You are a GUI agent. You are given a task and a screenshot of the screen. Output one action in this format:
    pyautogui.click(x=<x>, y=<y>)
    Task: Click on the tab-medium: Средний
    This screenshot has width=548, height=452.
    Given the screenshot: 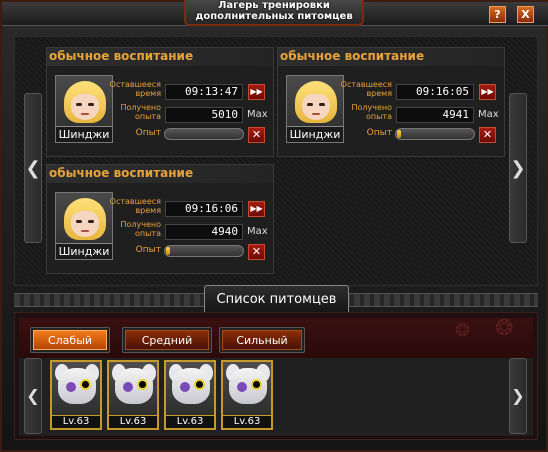 What is the action you would take?
    pyautogui.click(x=167, y=340)
    